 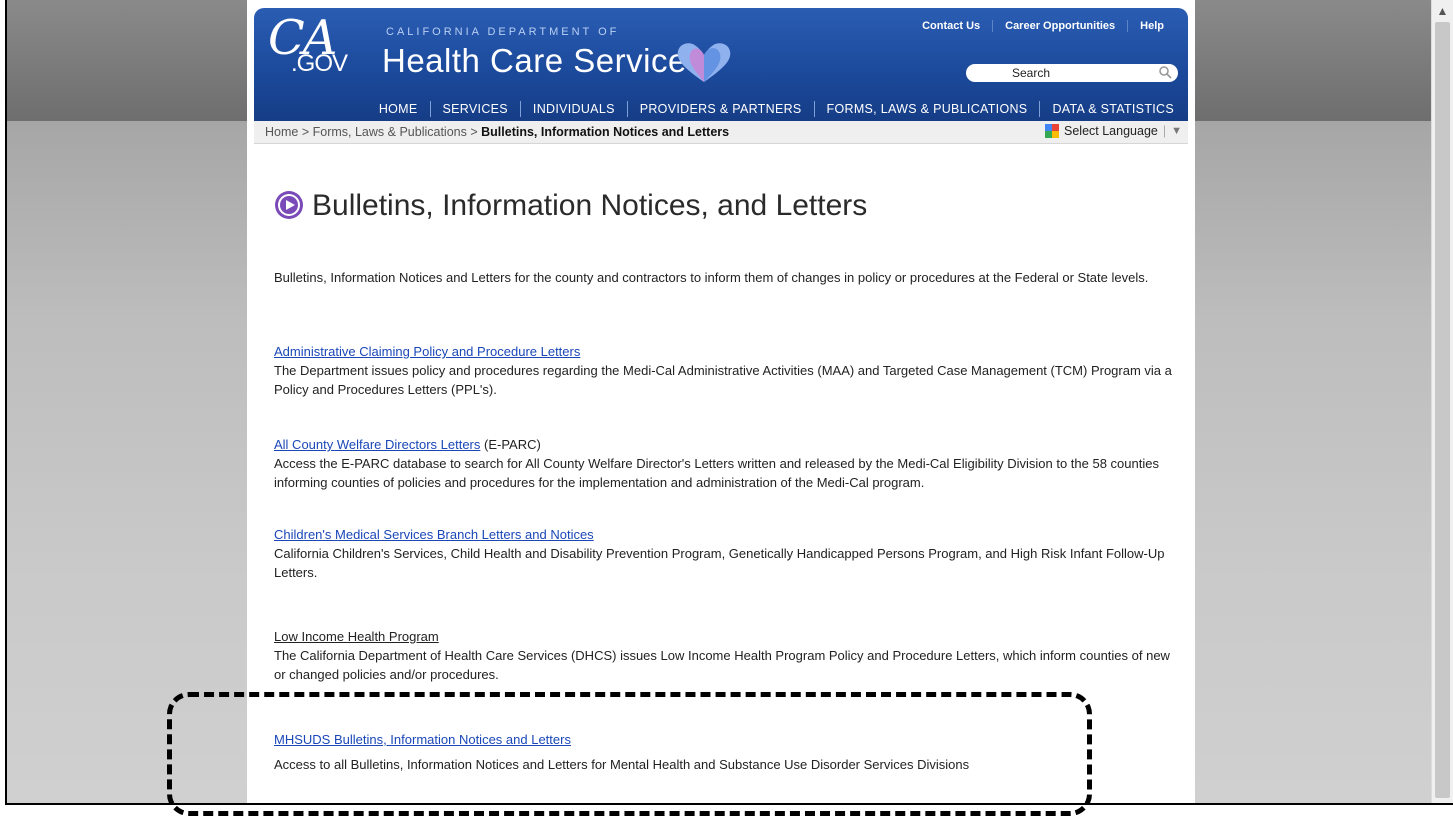 What do you see at coordinates (1072, 73) in the screenshot?
I see `search-input: Search` at bounding box center [1072, 73].